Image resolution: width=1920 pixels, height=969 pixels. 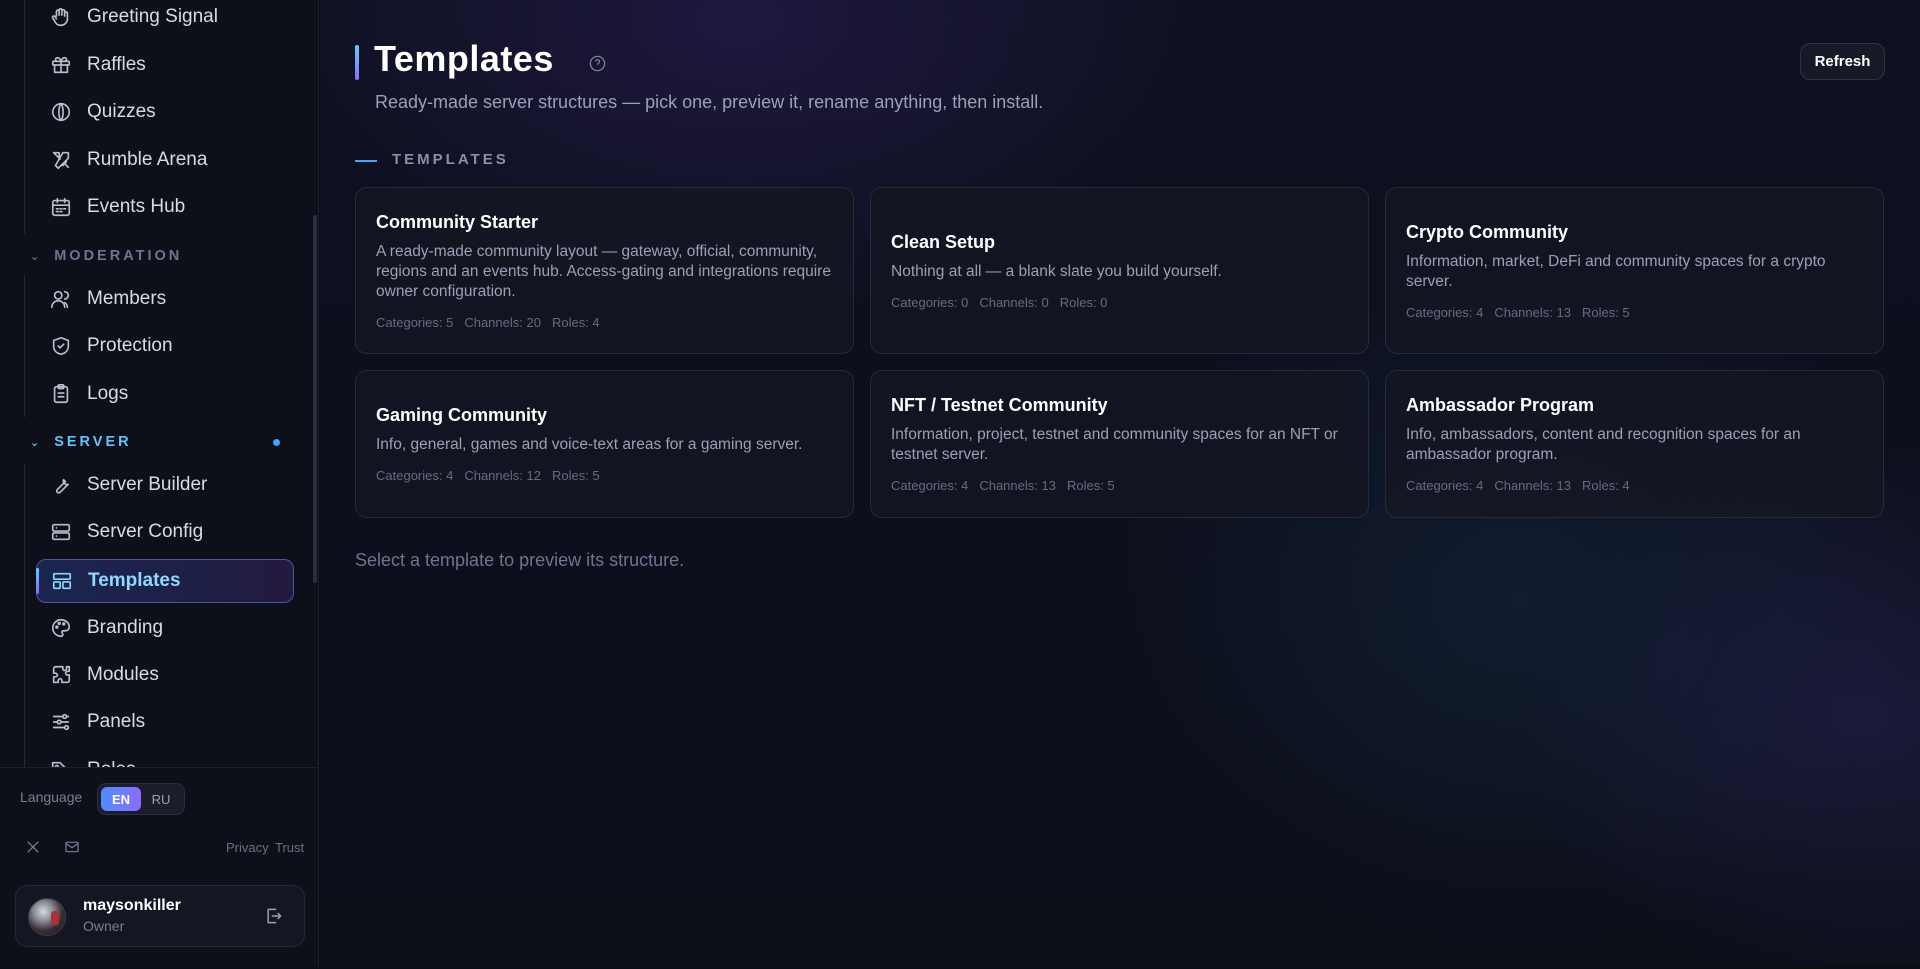 What do you see at coordinates (315, 399) in the screenshot?
I see `sidebar-scrollbar` at bounding box center [315, 399].